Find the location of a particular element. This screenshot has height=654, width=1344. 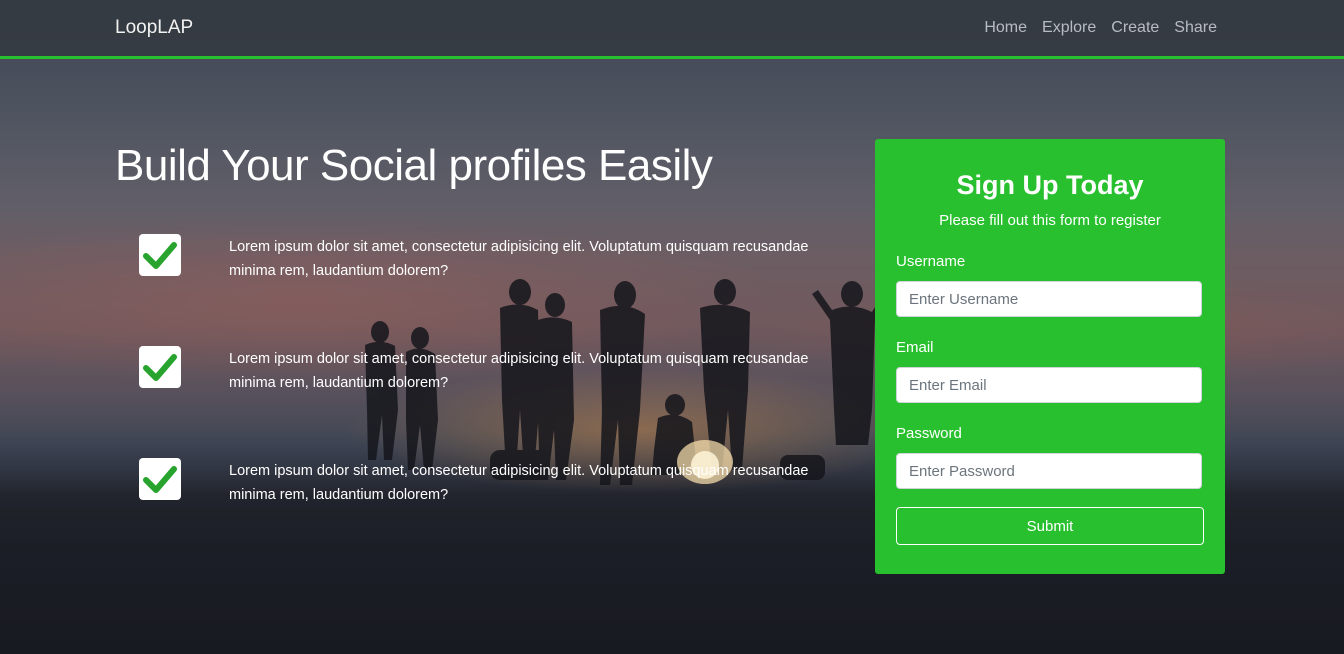

brand-logo: LoopLAP is located at coordinates (154, 28).